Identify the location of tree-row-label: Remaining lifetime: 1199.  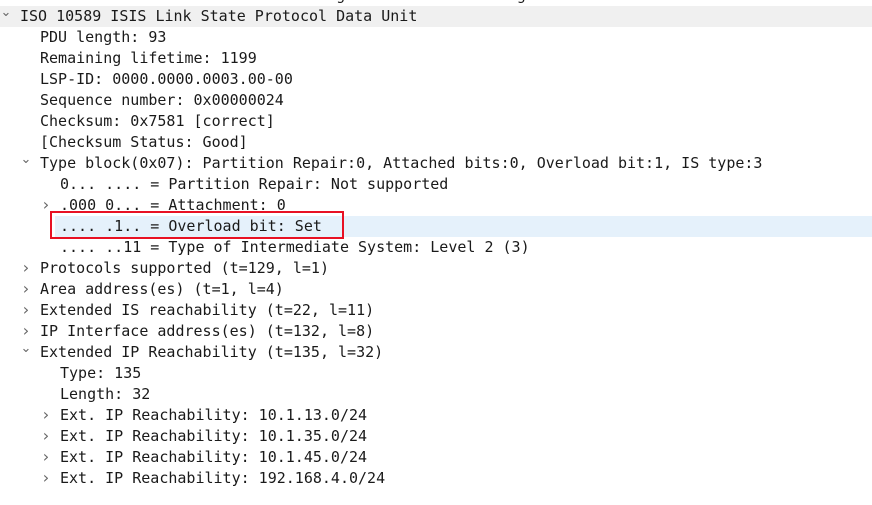
(148, 58).